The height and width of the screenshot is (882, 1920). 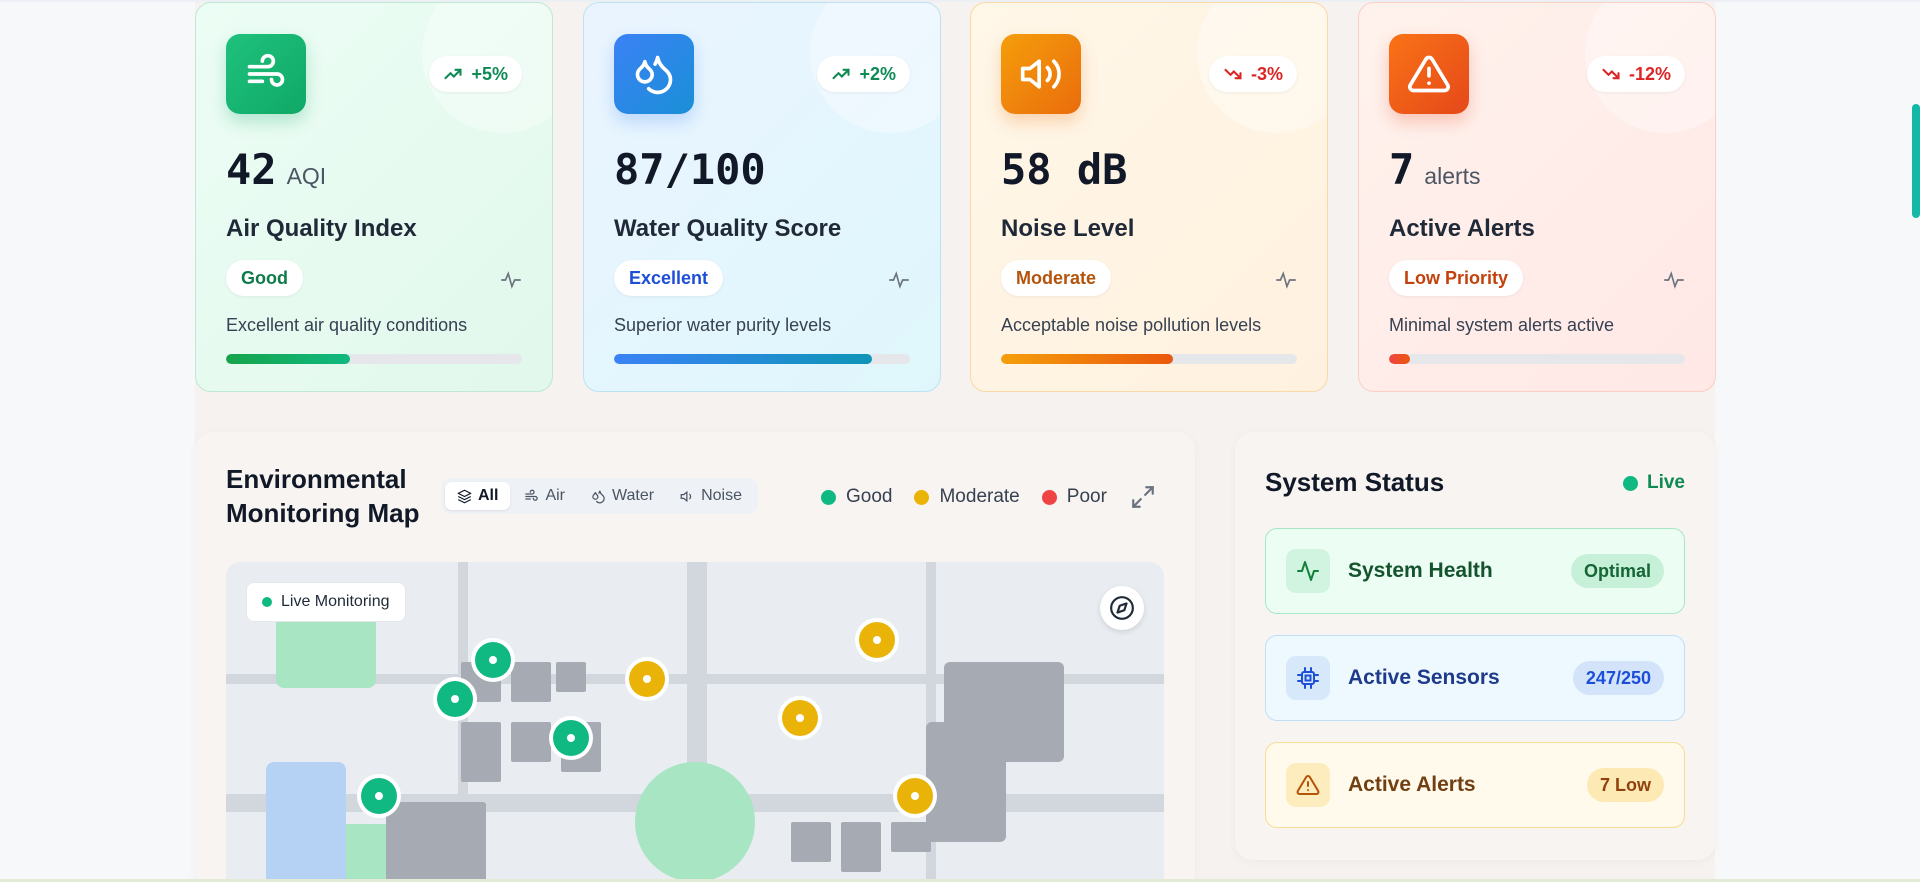 I want to click on trend-badge: +2%, so click(x=863, y=74).